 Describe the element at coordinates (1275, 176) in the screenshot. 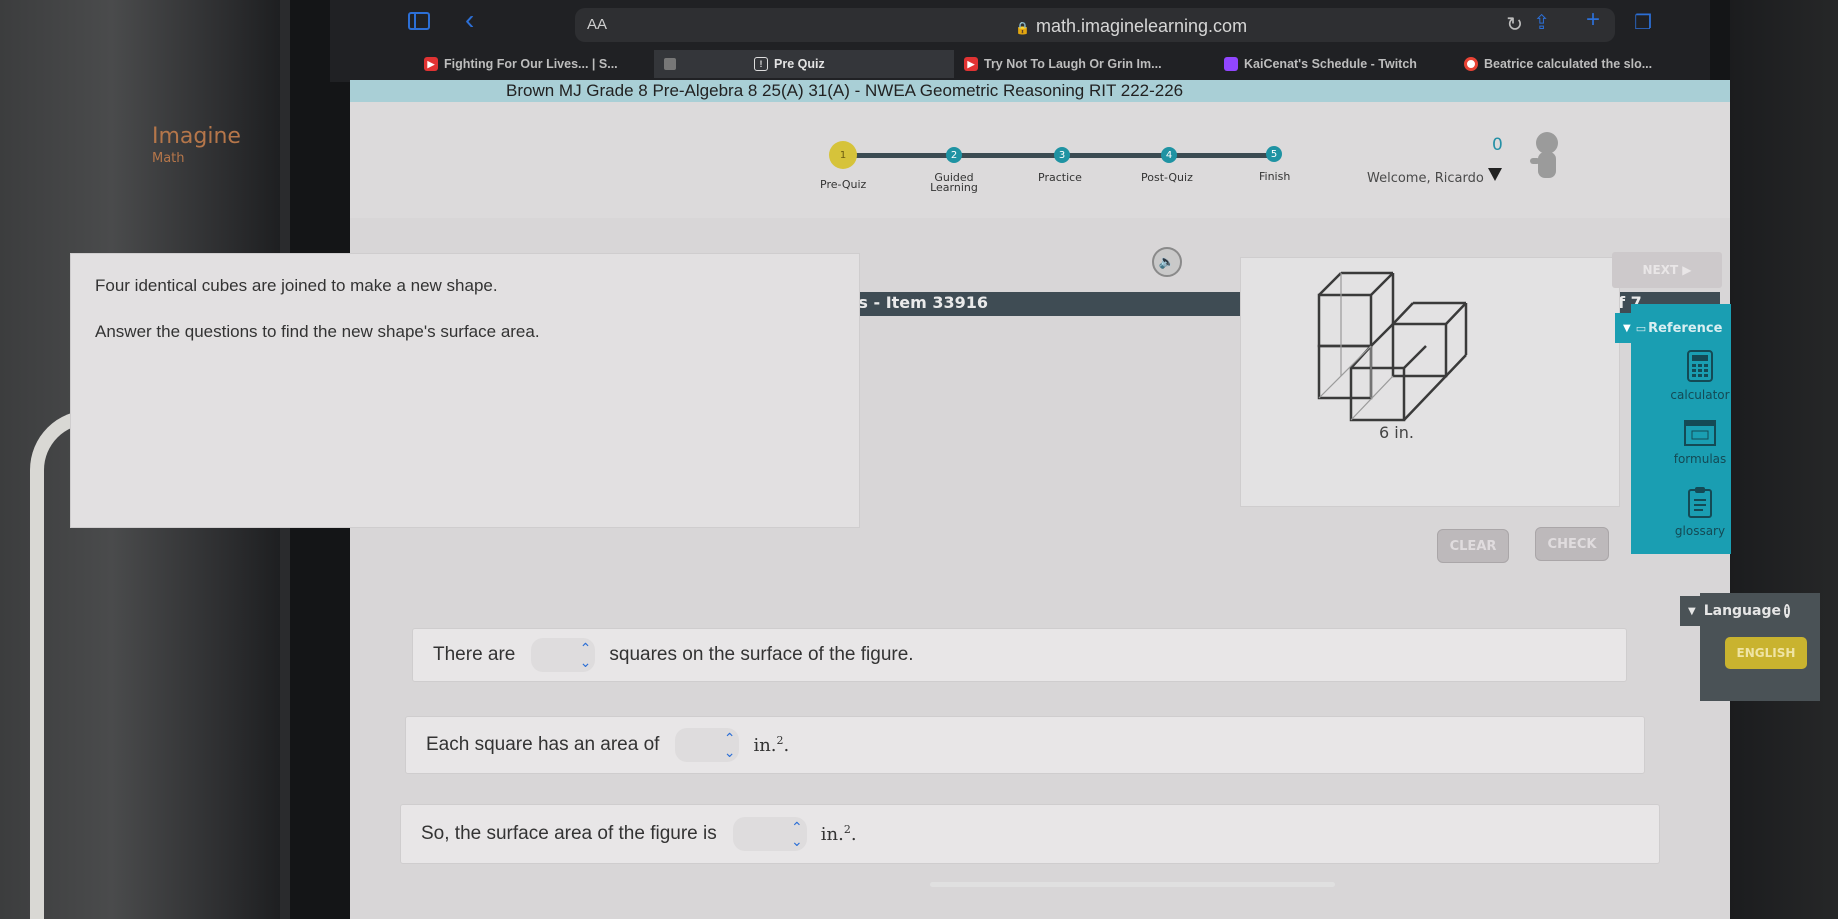

I see `step-label: Finish` at that location.